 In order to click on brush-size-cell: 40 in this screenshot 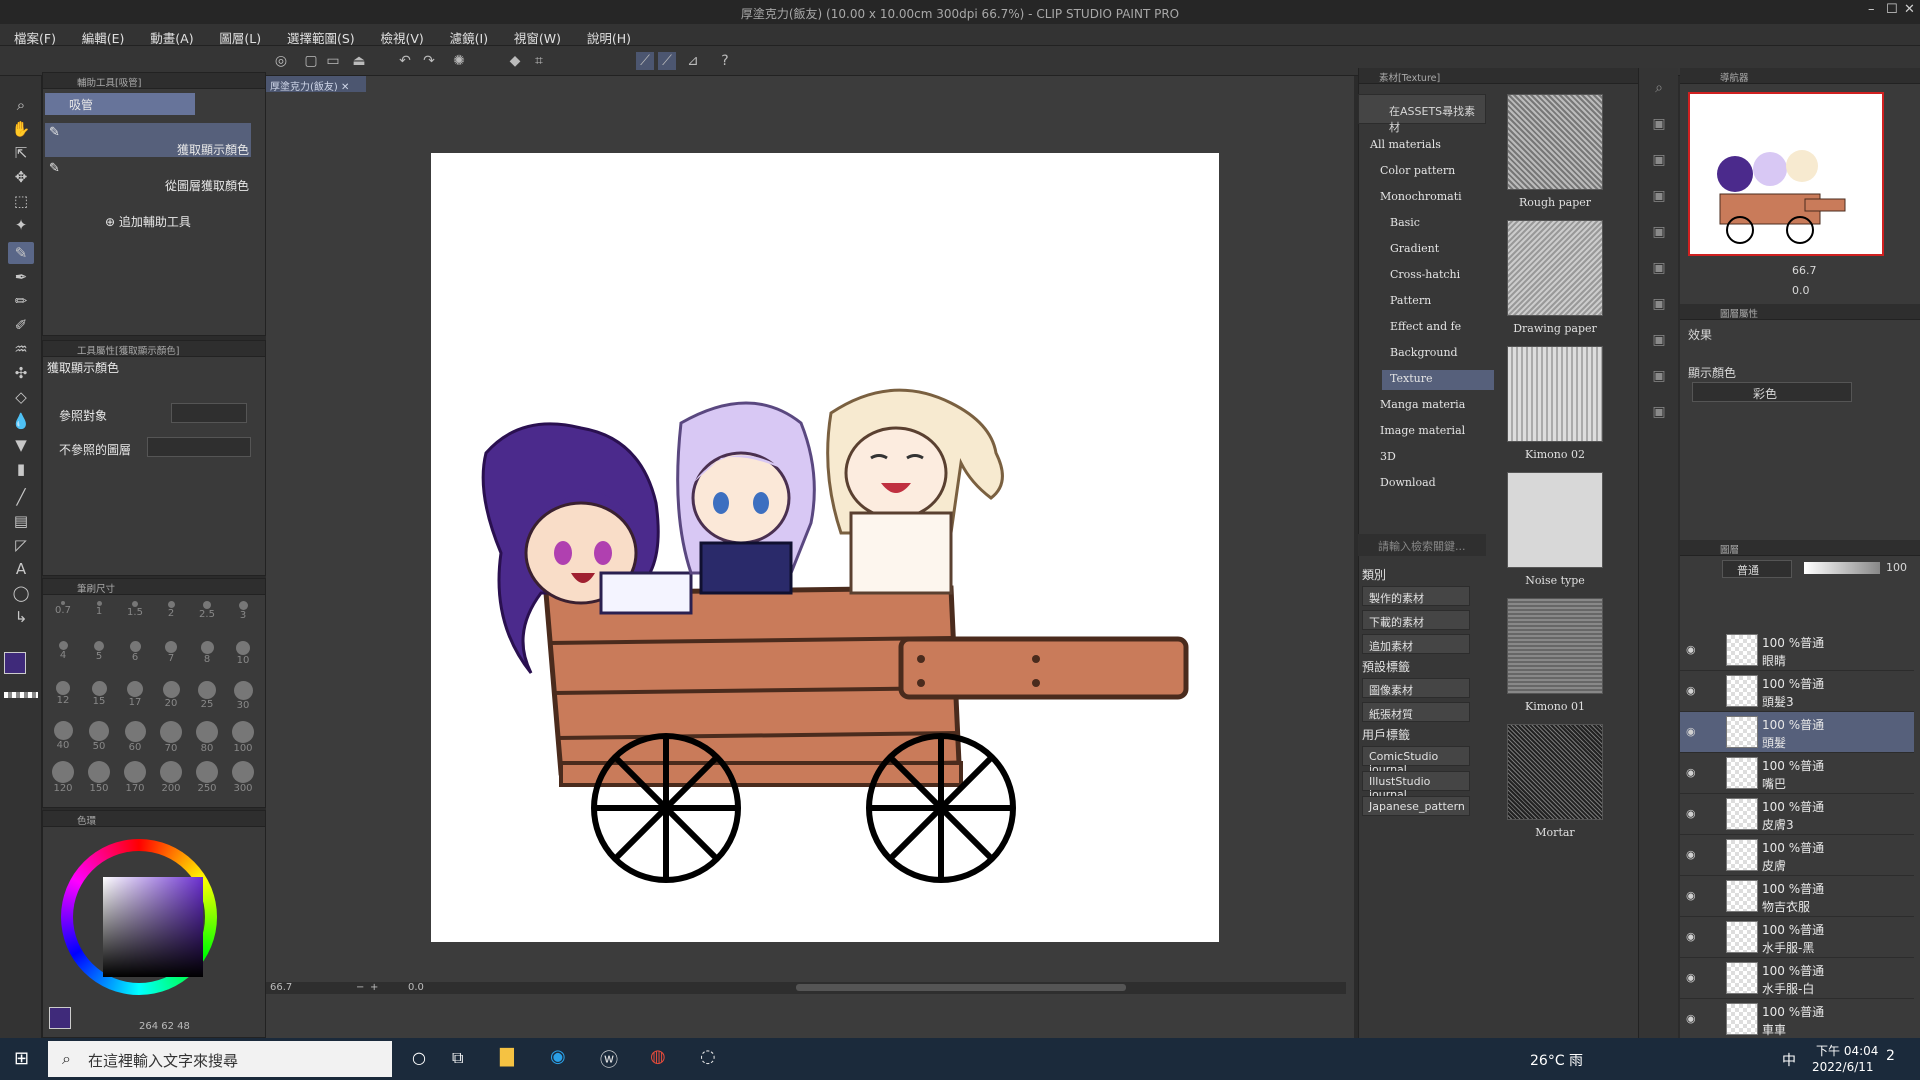, I will do `click(63, 736)`.